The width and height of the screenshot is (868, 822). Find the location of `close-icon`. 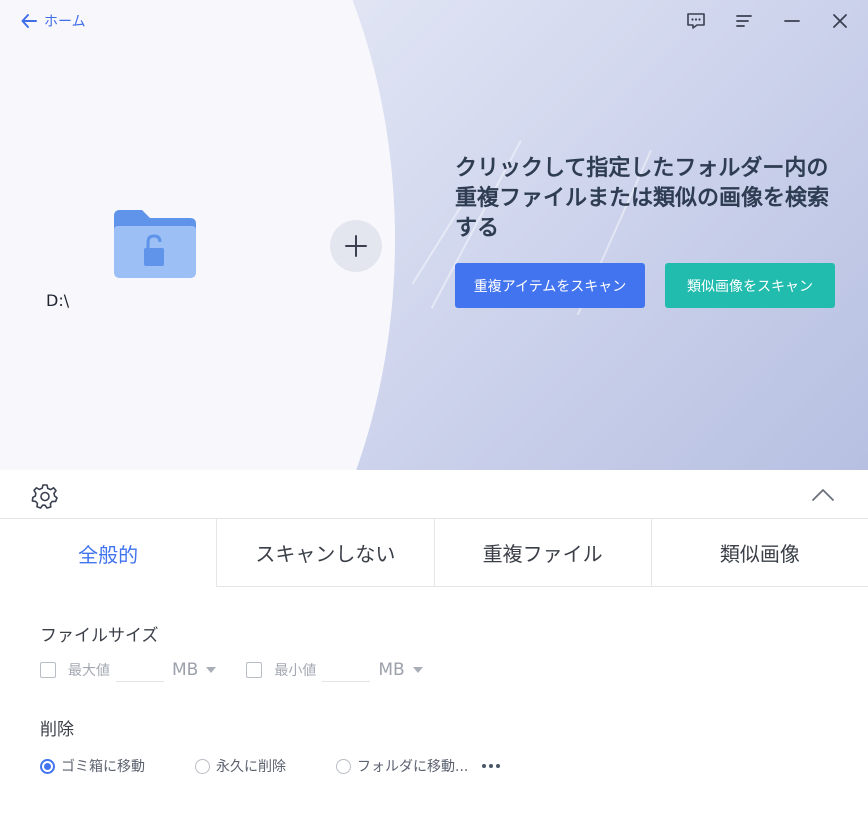

close-icon is located at coordinates (840, 21).